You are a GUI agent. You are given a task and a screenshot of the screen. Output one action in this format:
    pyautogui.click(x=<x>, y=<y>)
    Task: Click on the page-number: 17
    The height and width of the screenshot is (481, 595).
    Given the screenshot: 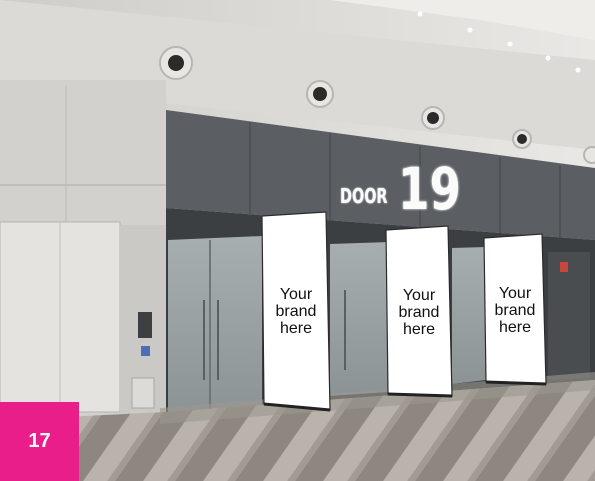 What is the action you would take?
    pyautogui.click(x=39, y=441)
    